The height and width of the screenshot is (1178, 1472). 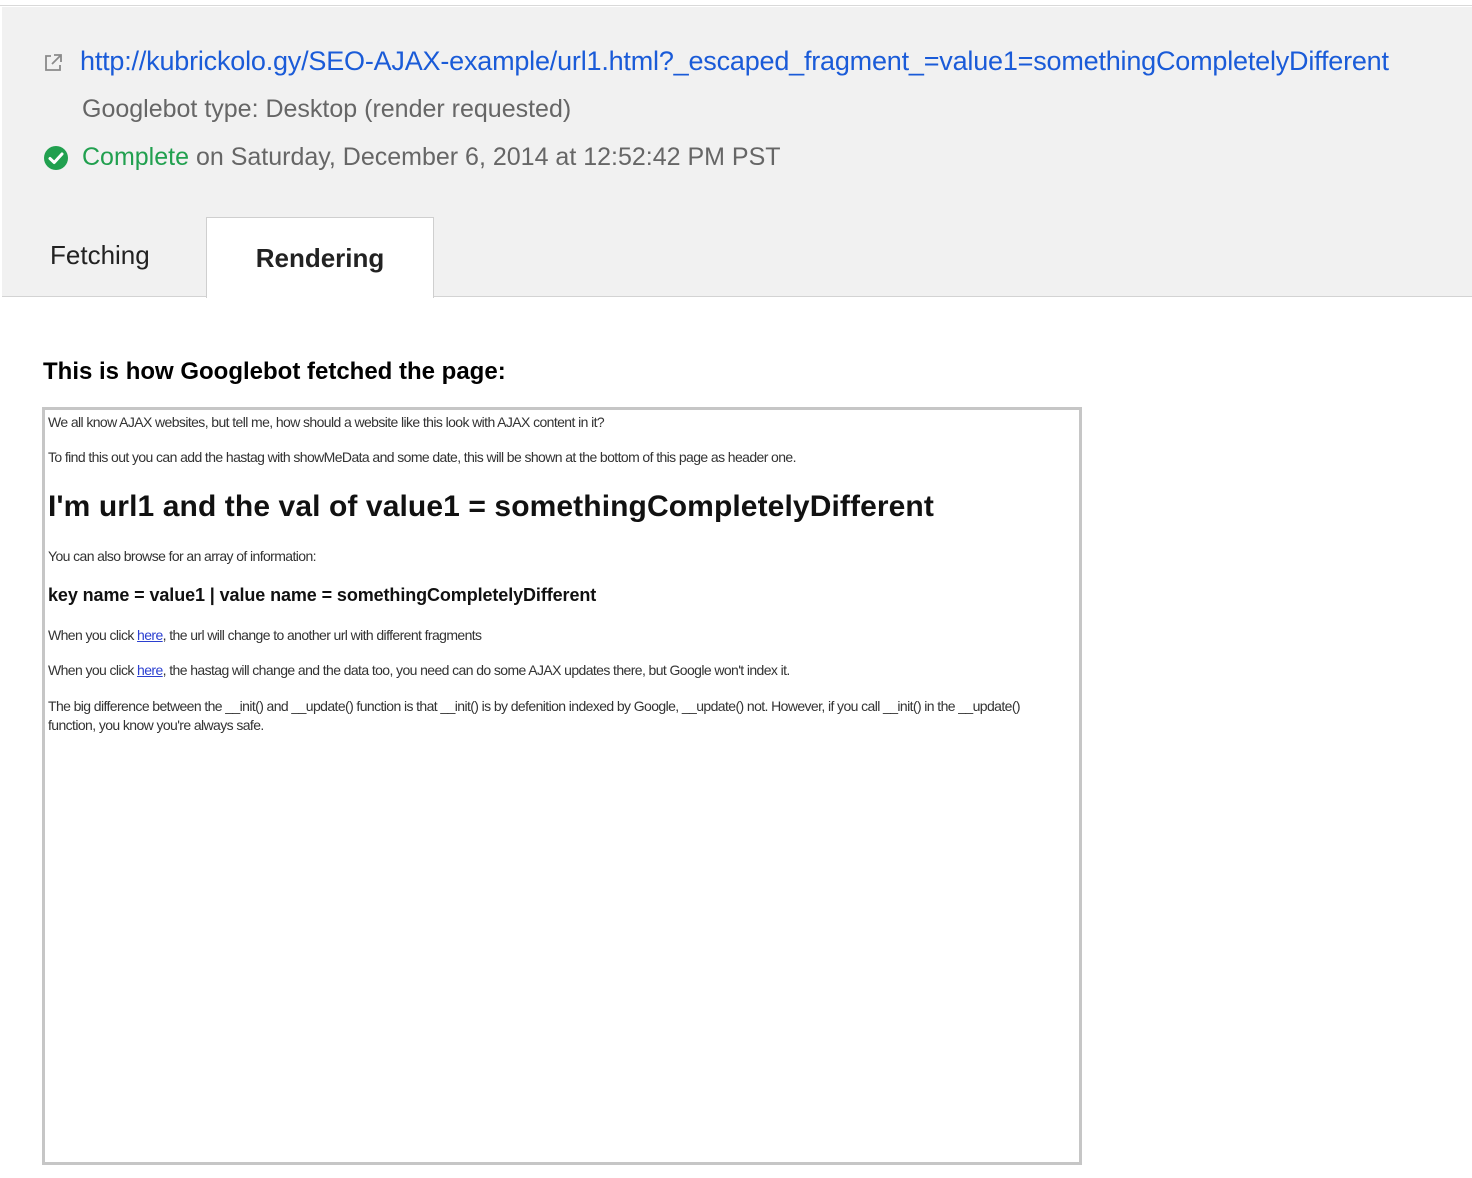 What do you see at coordinates (104, 257) in the screenshot?
I see `tab-fetching: Fetching` at bounding box center [104, 257].